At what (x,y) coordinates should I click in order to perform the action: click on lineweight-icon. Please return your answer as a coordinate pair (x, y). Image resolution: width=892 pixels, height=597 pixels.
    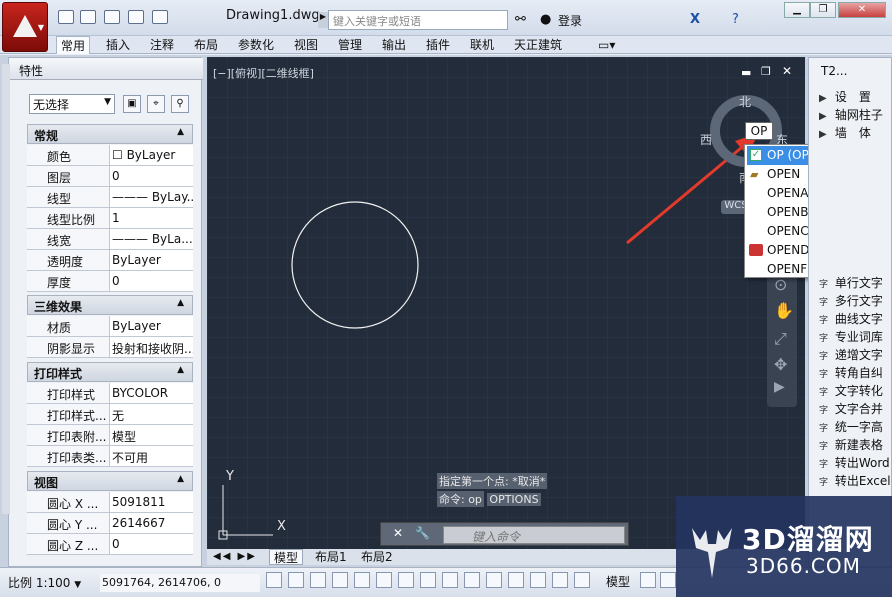
    Looking at the image, I should click on (494, 580).